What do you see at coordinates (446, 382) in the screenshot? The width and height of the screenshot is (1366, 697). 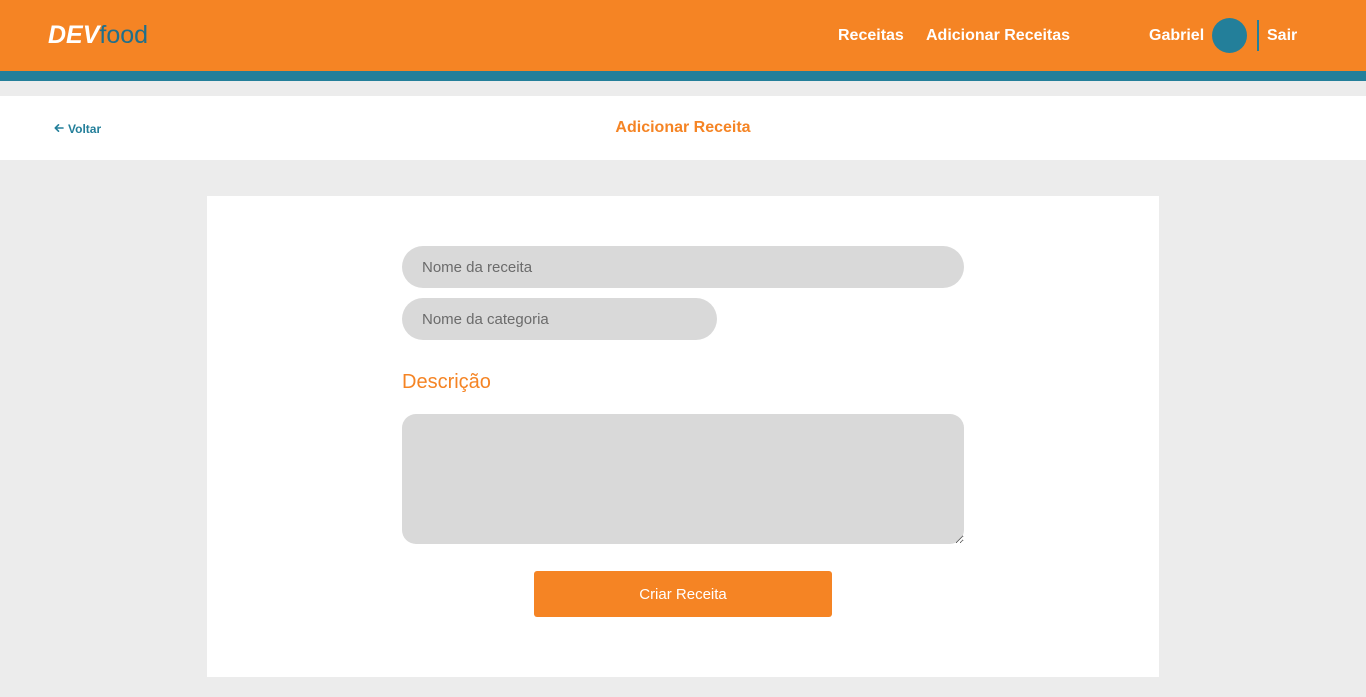 I see `description-label: Descrição` at bounding box center [446, 382].